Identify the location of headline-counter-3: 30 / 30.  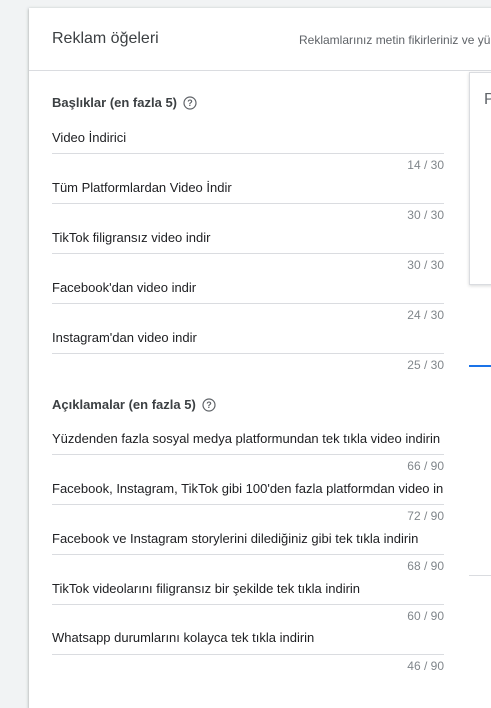
(425, 265).